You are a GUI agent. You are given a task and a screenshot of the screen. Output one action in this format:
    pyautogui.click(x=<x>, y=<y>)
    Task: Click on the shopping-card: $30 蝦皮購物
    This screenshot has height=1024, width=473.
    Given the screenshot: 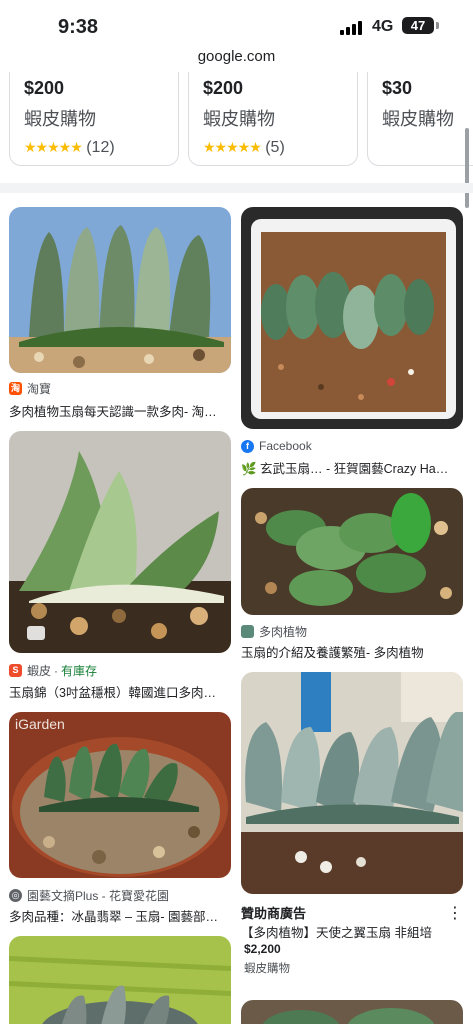 What is the action you would take?
    pyautogui.click(x=420, y=119)
    